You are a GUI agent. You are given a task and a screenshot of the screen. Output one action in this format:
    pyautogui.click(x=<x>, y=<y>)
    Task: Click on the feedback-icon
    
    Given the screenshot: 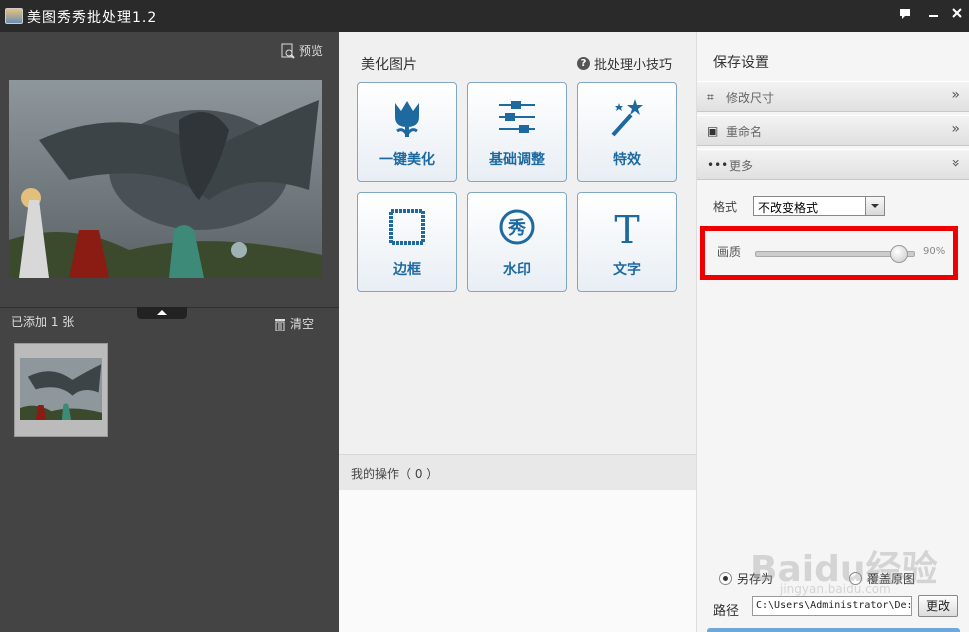 What is the action you would take?
    pyautogui.click(x=906, y=13)
    